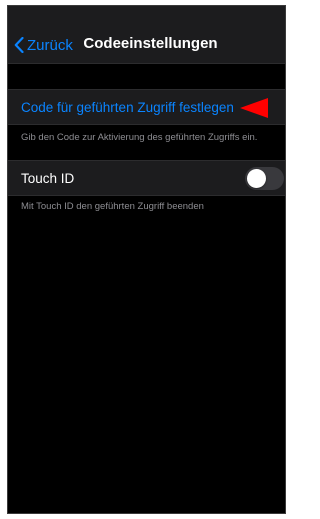 This screenshot has width=320, height=519. What do you see at coordinates (150, 43) in the screenshot?
I see `page-title: Codeeinstellungen` at bounding box center [150, 43].